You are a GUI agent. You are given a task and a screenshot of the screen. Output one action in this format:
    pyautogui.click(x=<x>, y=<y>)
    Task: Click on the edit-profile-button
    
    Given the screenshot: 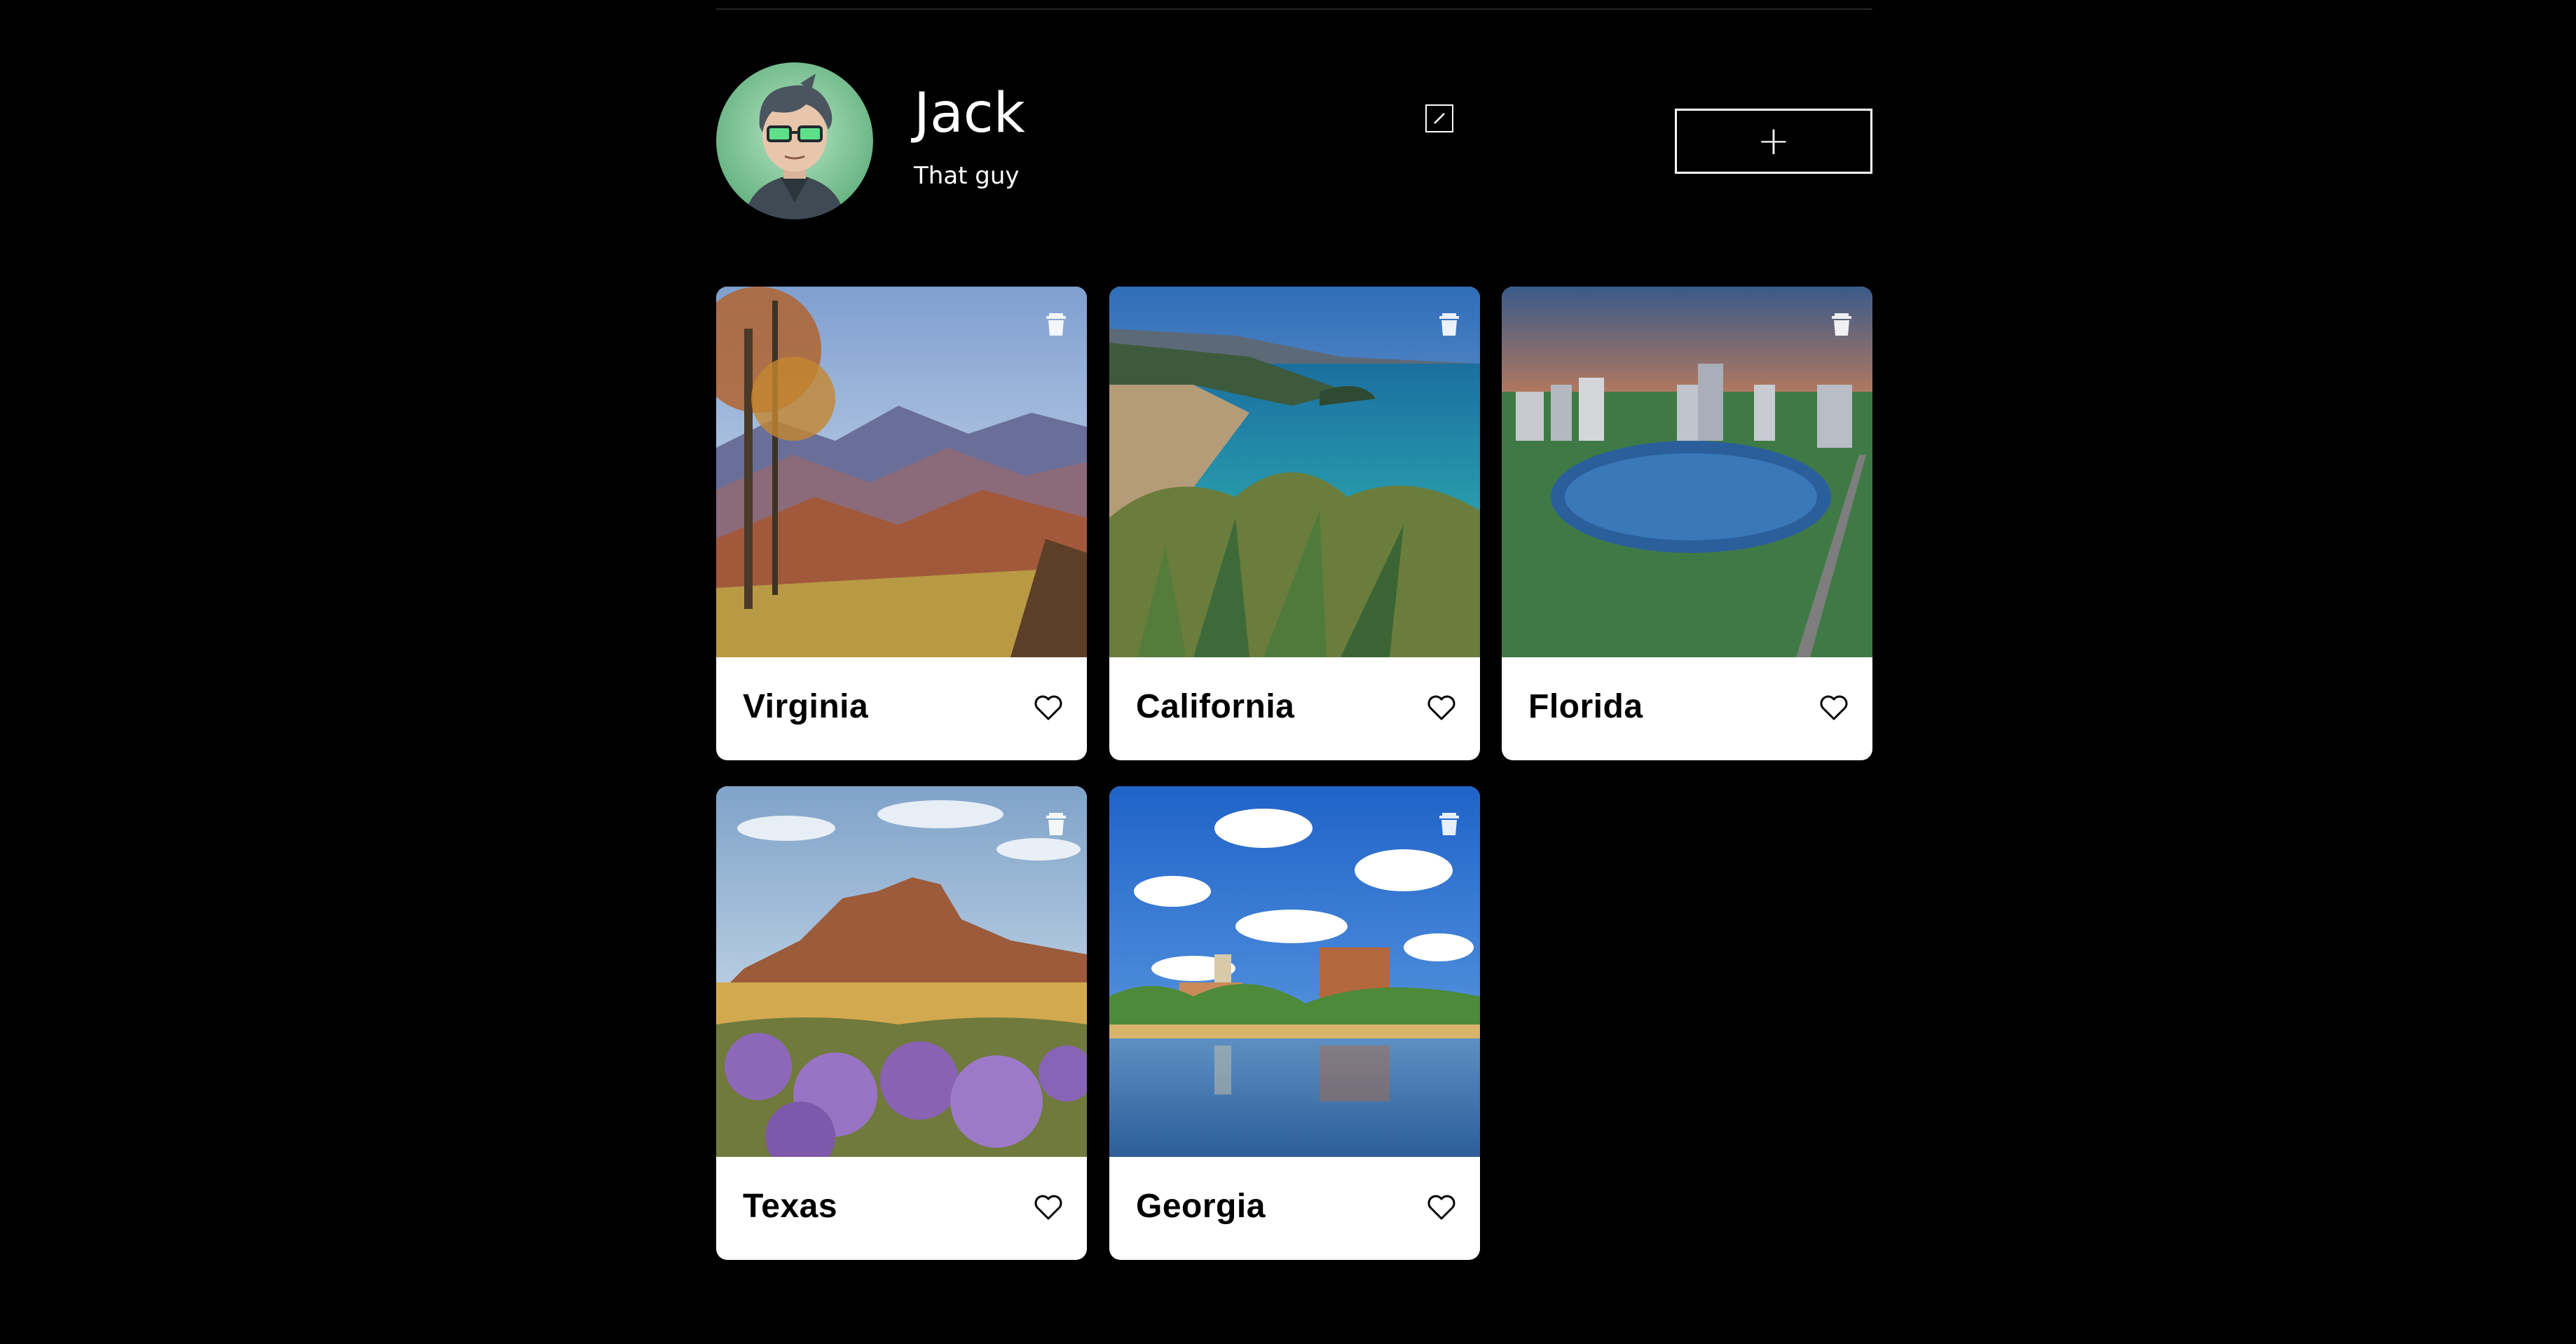 What is the action you would take?
    pyautogui.click(x=1439, y=118)
    